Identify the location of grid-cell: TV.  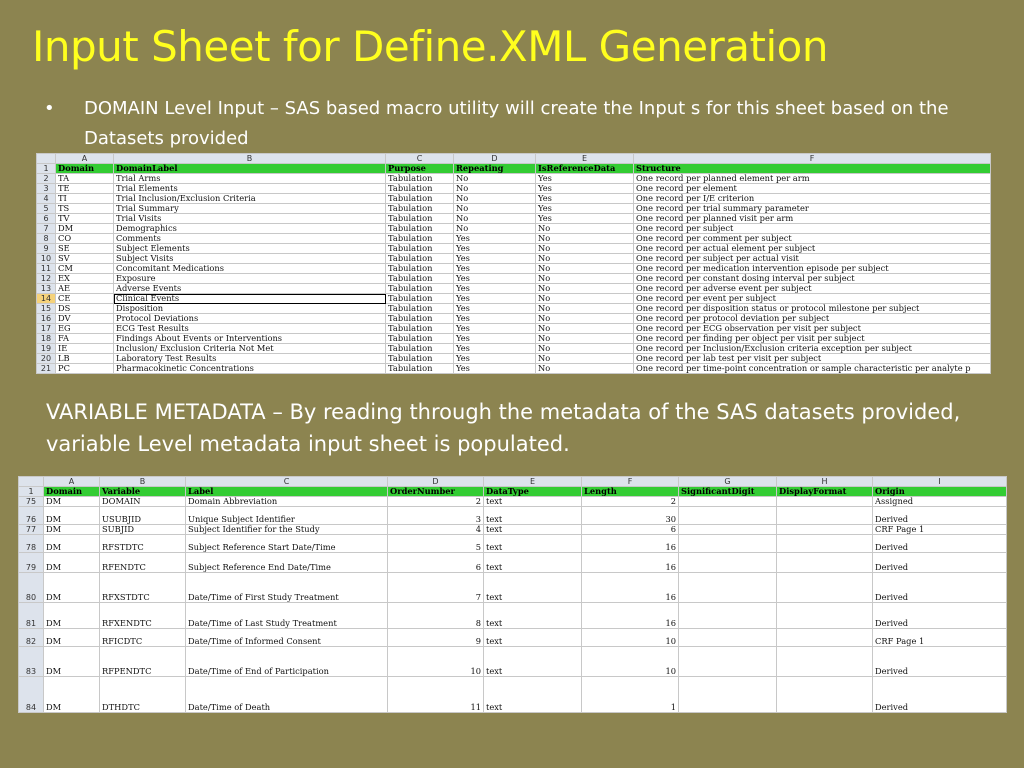
(84, 218).